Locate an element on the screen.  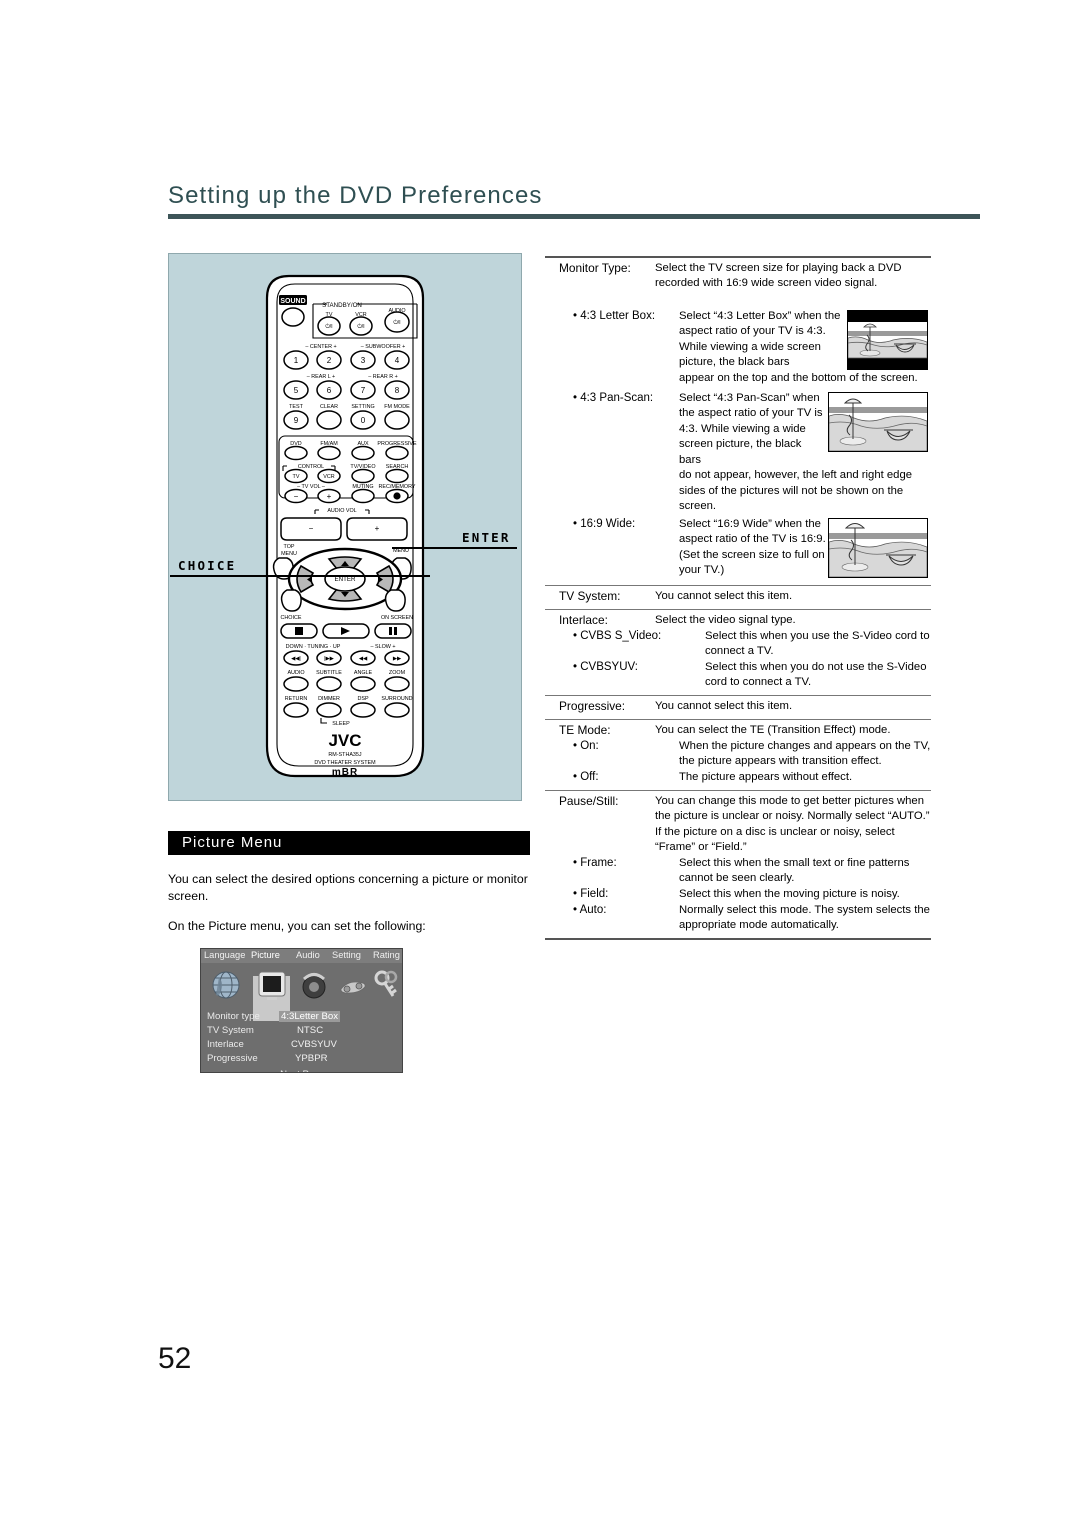
osd-tab-language: Language is located at coordinates (224, 955).